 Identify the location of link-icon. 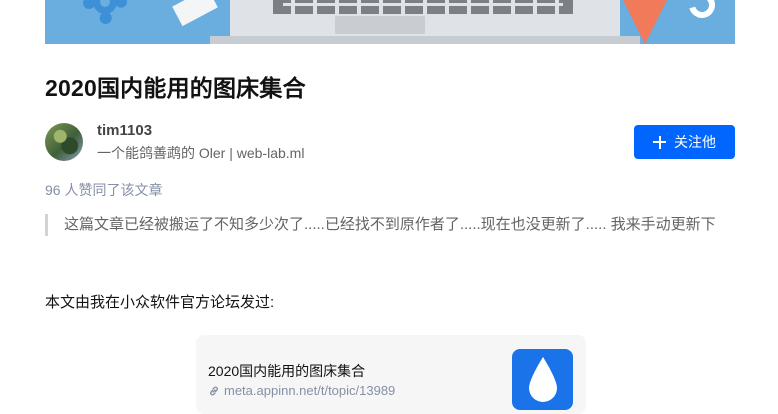
(214, 390).